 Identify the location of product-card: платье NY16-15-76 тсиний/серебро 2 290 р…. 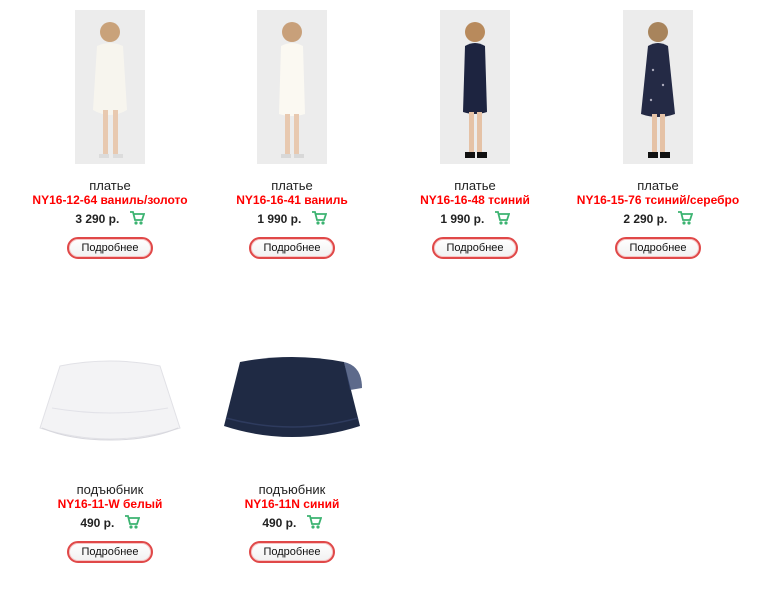
(658, 134).